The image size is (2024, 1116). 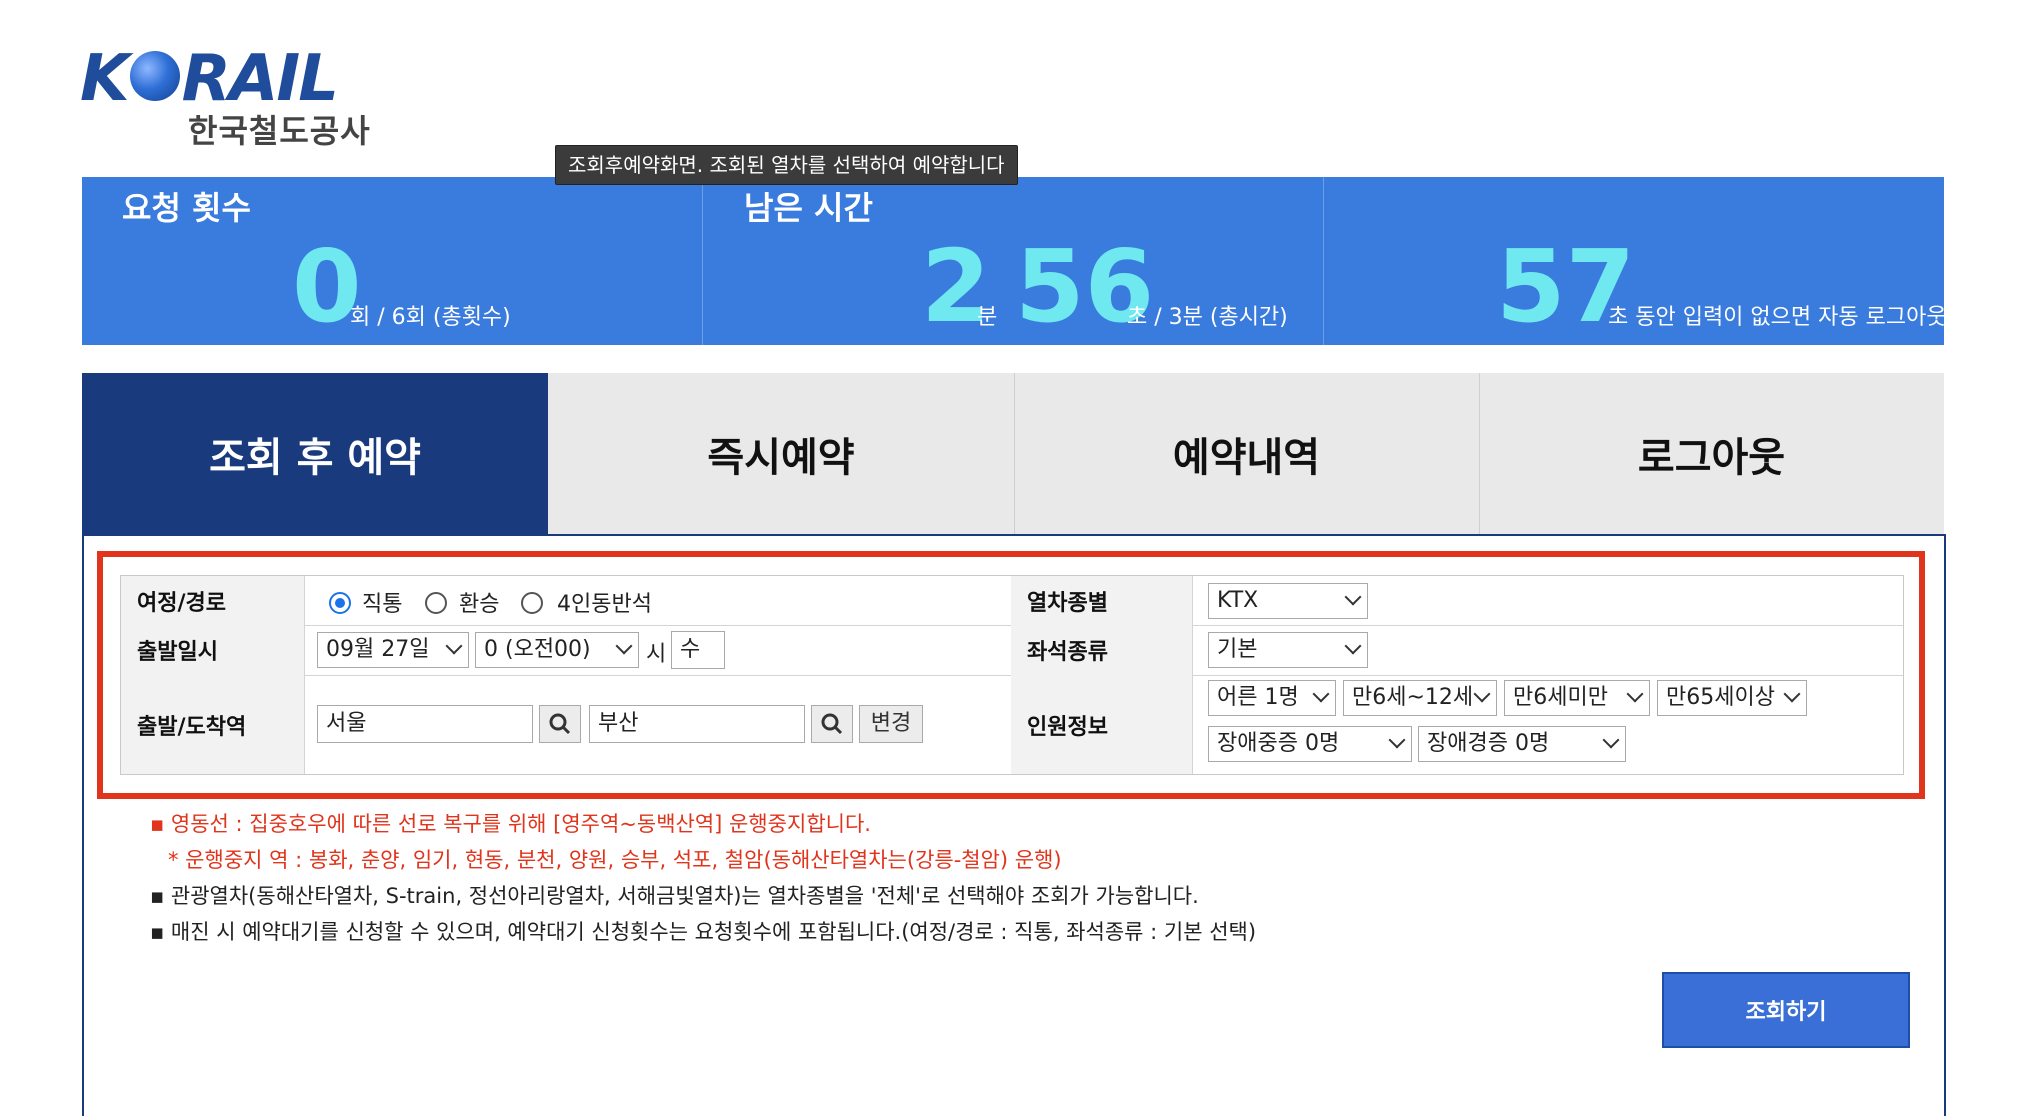 What do you see at coordinates (1101, 650) in the screenshot?
I see `seat-type-label: 좌석종류` at bounding box center [1101, 650].